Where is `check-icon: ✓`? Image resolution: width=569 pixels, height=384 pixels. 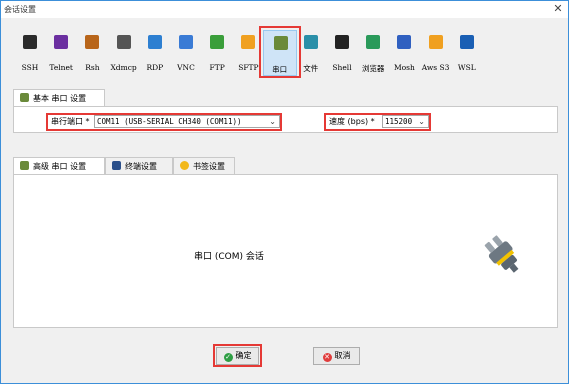
check-icon: ✓ is located at coordinates (228, 357).